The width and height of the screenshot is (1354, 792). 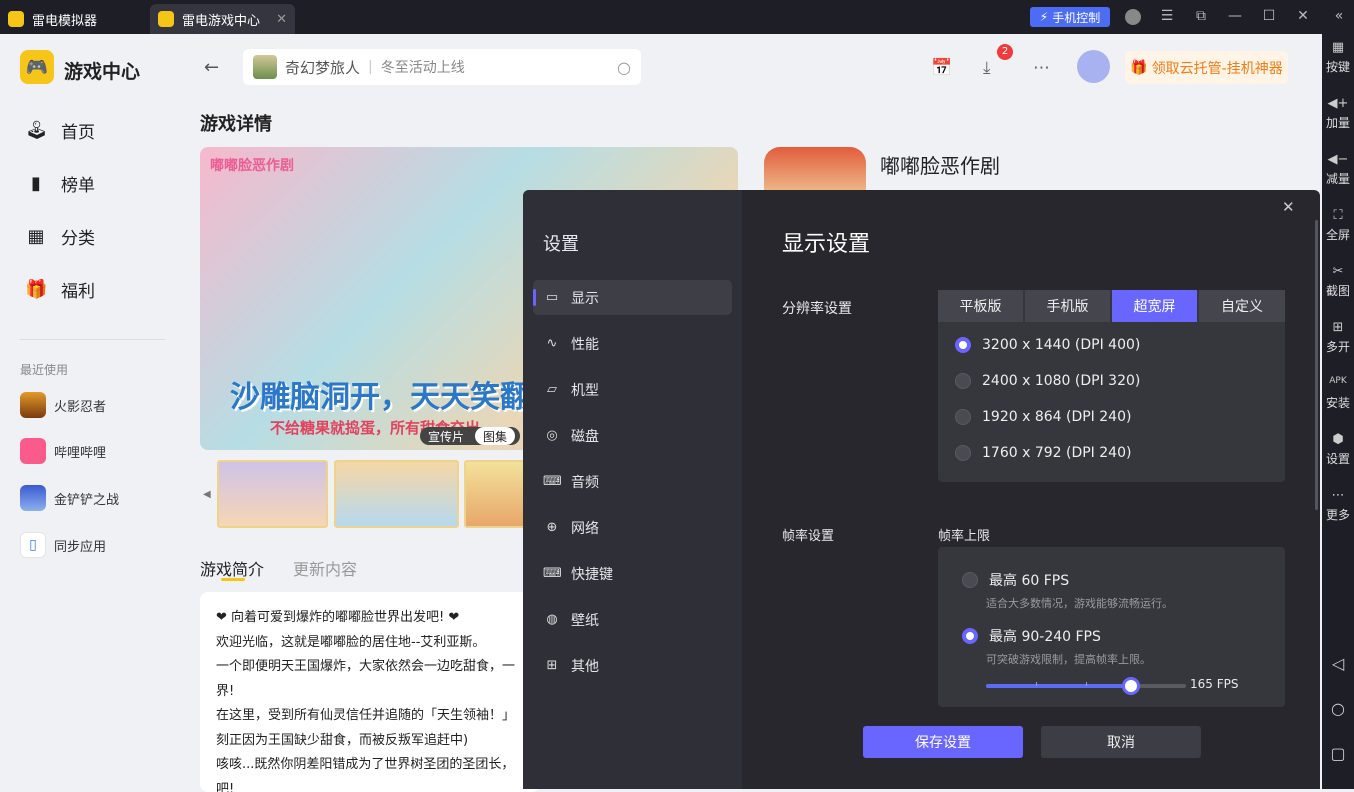 I want to click on fps-option: 最高 90-240 FPS, so click(x=1031, y=636).